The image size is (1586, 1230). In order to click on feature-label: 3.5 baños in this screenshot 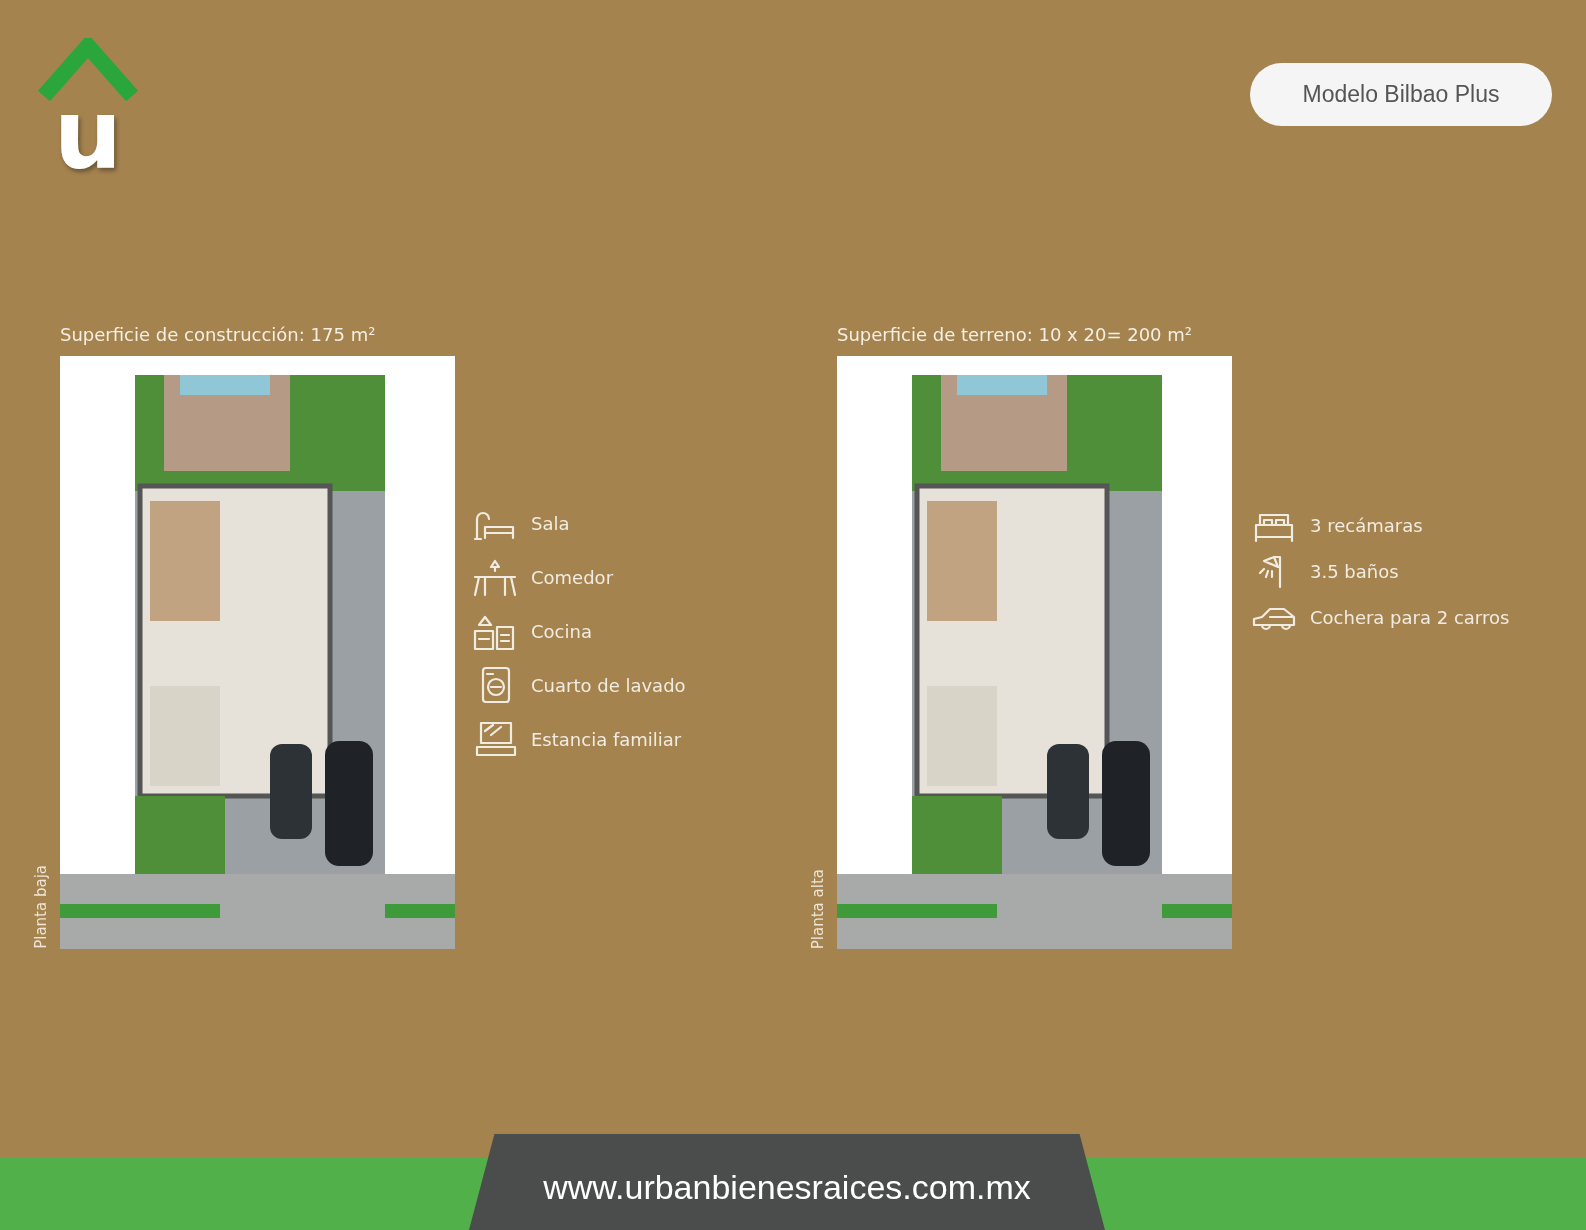, I will do `click(1354, 571)`.